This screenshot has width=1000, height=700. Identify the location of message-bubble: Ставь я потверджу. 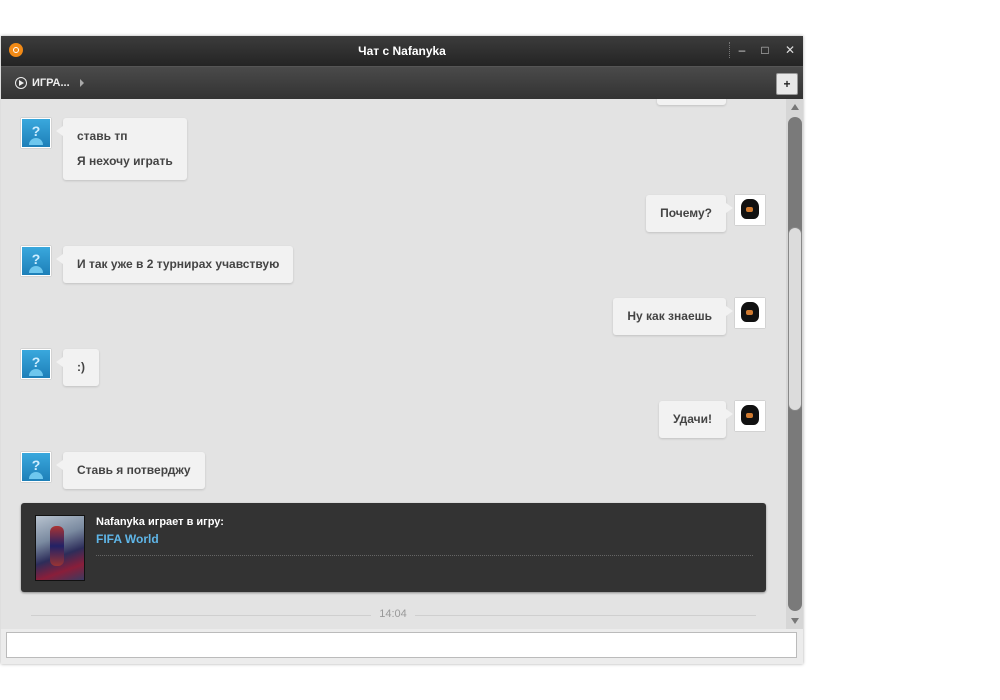
(130, 470).